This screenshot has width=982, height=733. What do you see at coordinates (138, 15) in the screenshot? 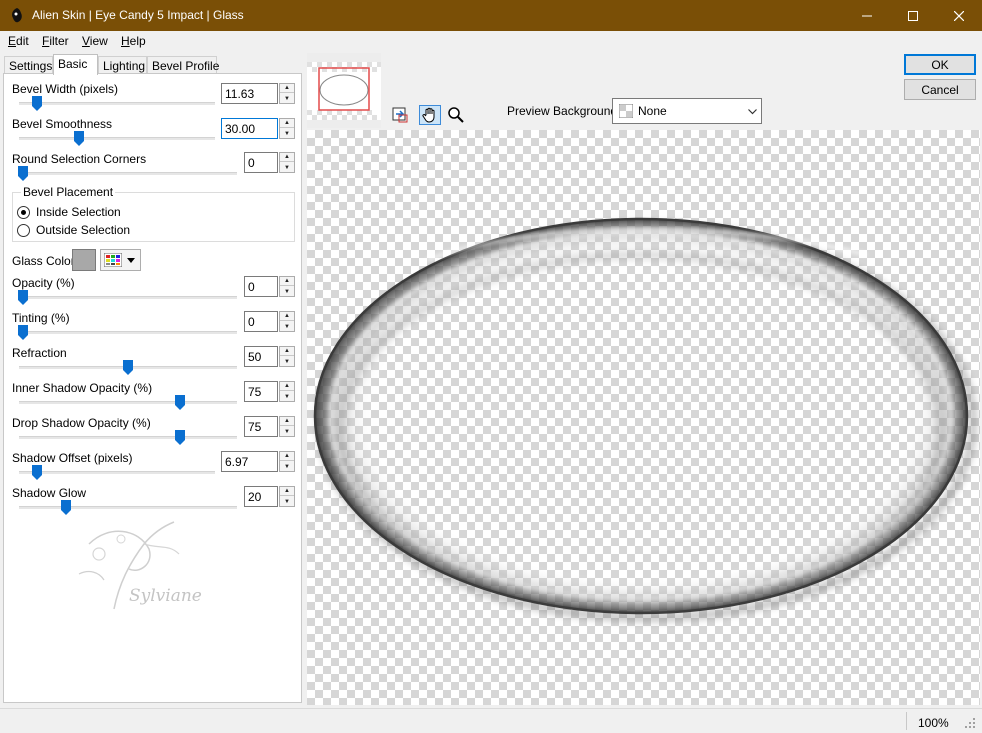
I see `window-title: Alien Skin | Eye Candy 5 Impact | Glass` at bounding box center [138, 15].